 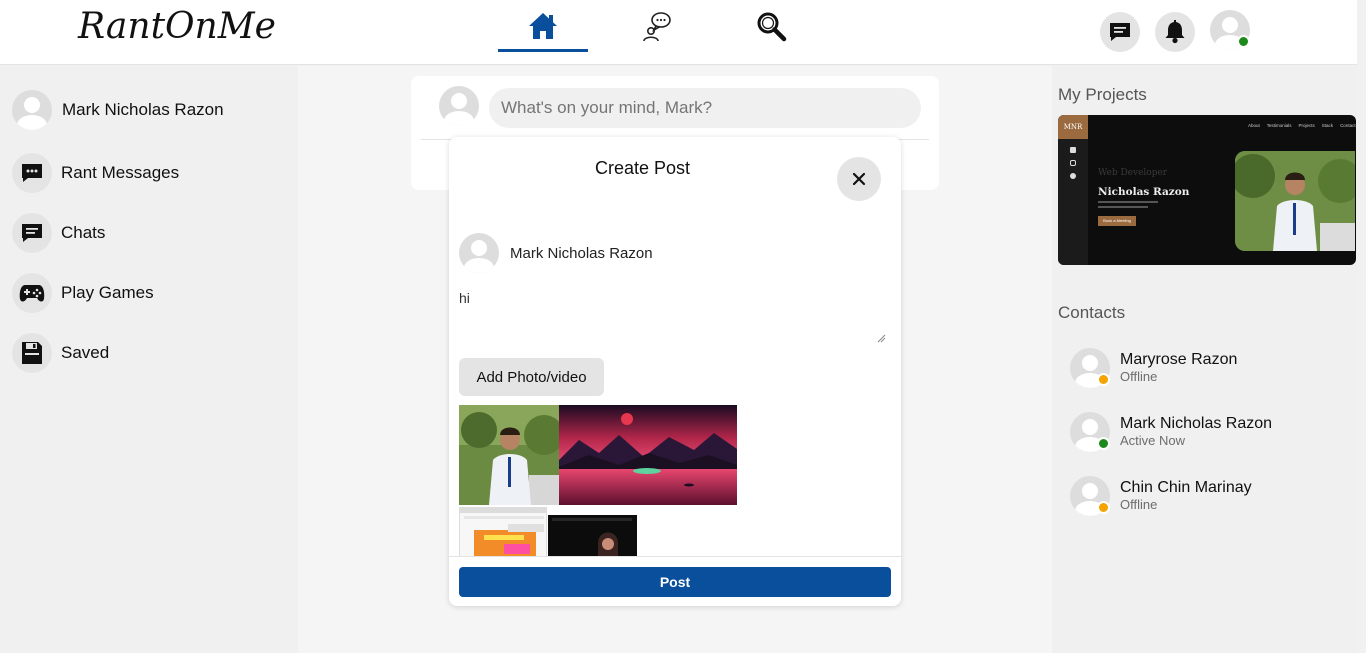 I want to click on sidebar-item-rant-messages: Rant Messages, so click(x=95, y=173).